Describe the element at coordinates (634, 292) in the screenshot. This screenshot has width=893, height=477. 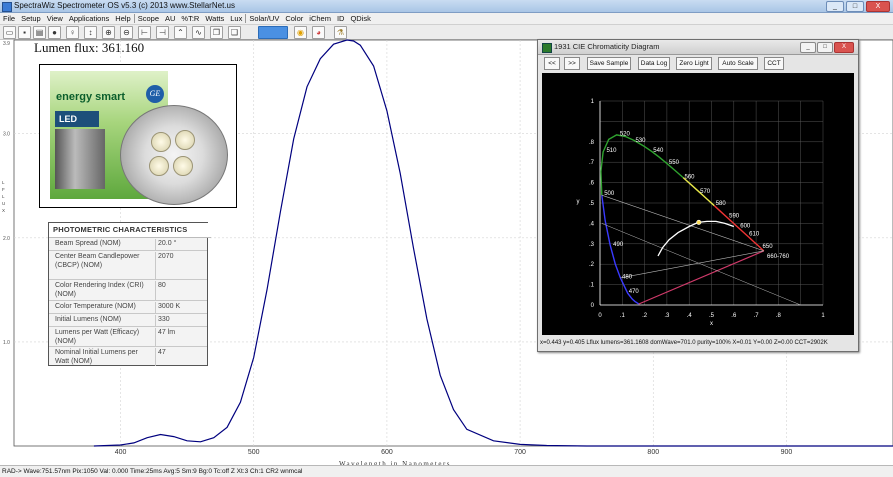
I see `cie-wavelength-label: 470` at that location.